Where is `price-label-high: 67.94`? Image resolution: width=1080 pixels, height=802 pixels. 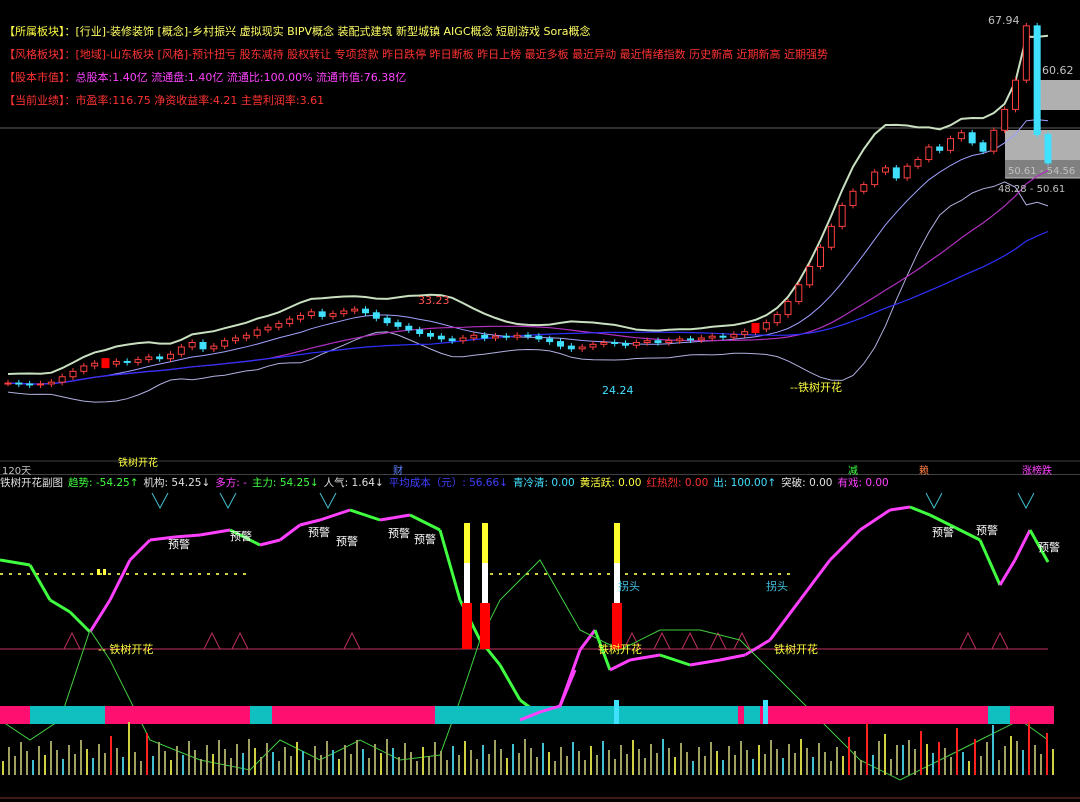 price-label-high: 67.94 is located at coordinates (1004, 20).